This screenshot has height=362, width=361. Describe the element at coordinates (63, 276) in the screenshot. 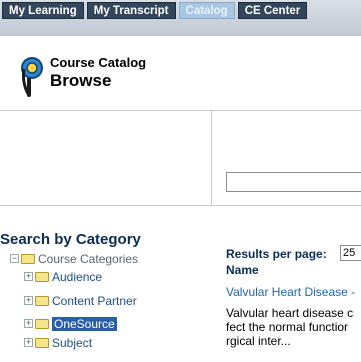

I see `tree-item-audience: + Audience` at that location.